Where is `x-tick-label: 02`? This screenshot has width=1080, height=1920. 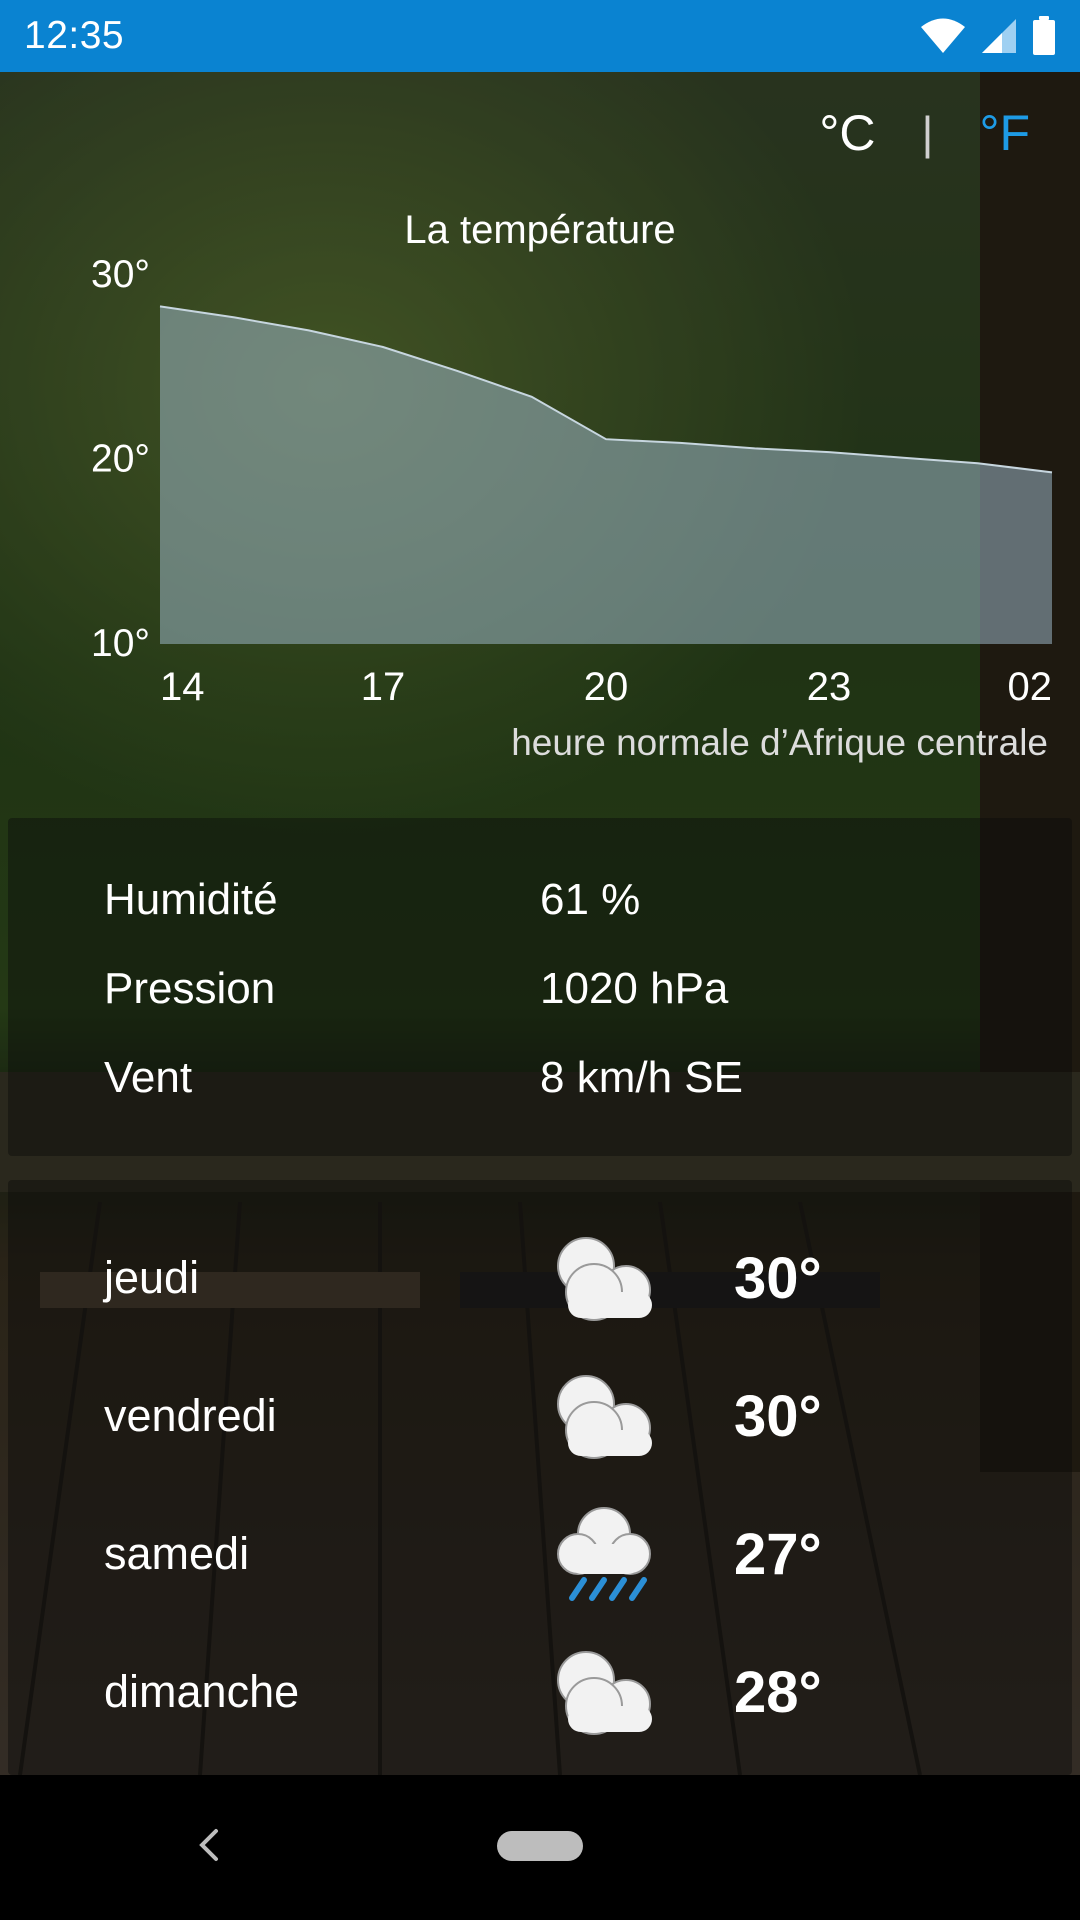
x-tick-label: 02 is located at coordinates (1030, 687).